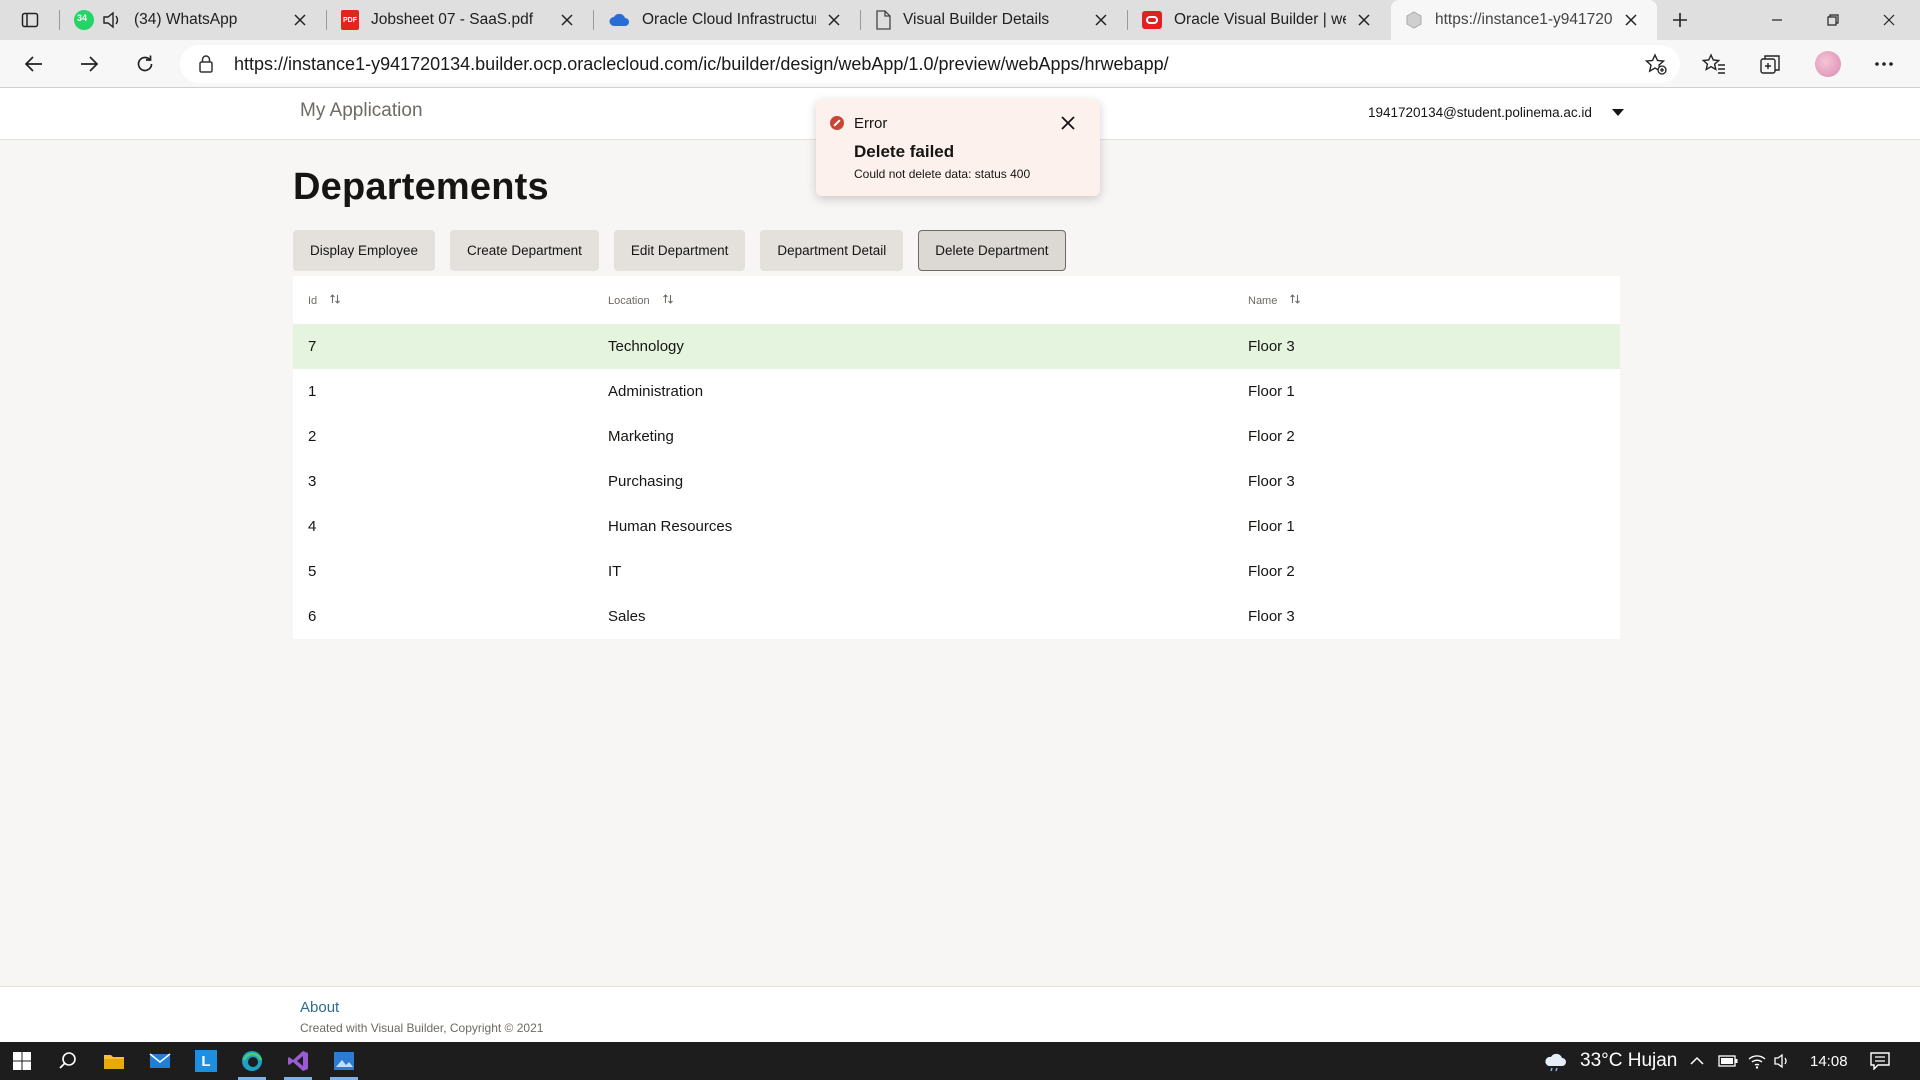 This screenshot has width=1920, height=1080. Describe the element at coordinates (1828, 64) in the screenshot. I see `profile-avatar` at that location.